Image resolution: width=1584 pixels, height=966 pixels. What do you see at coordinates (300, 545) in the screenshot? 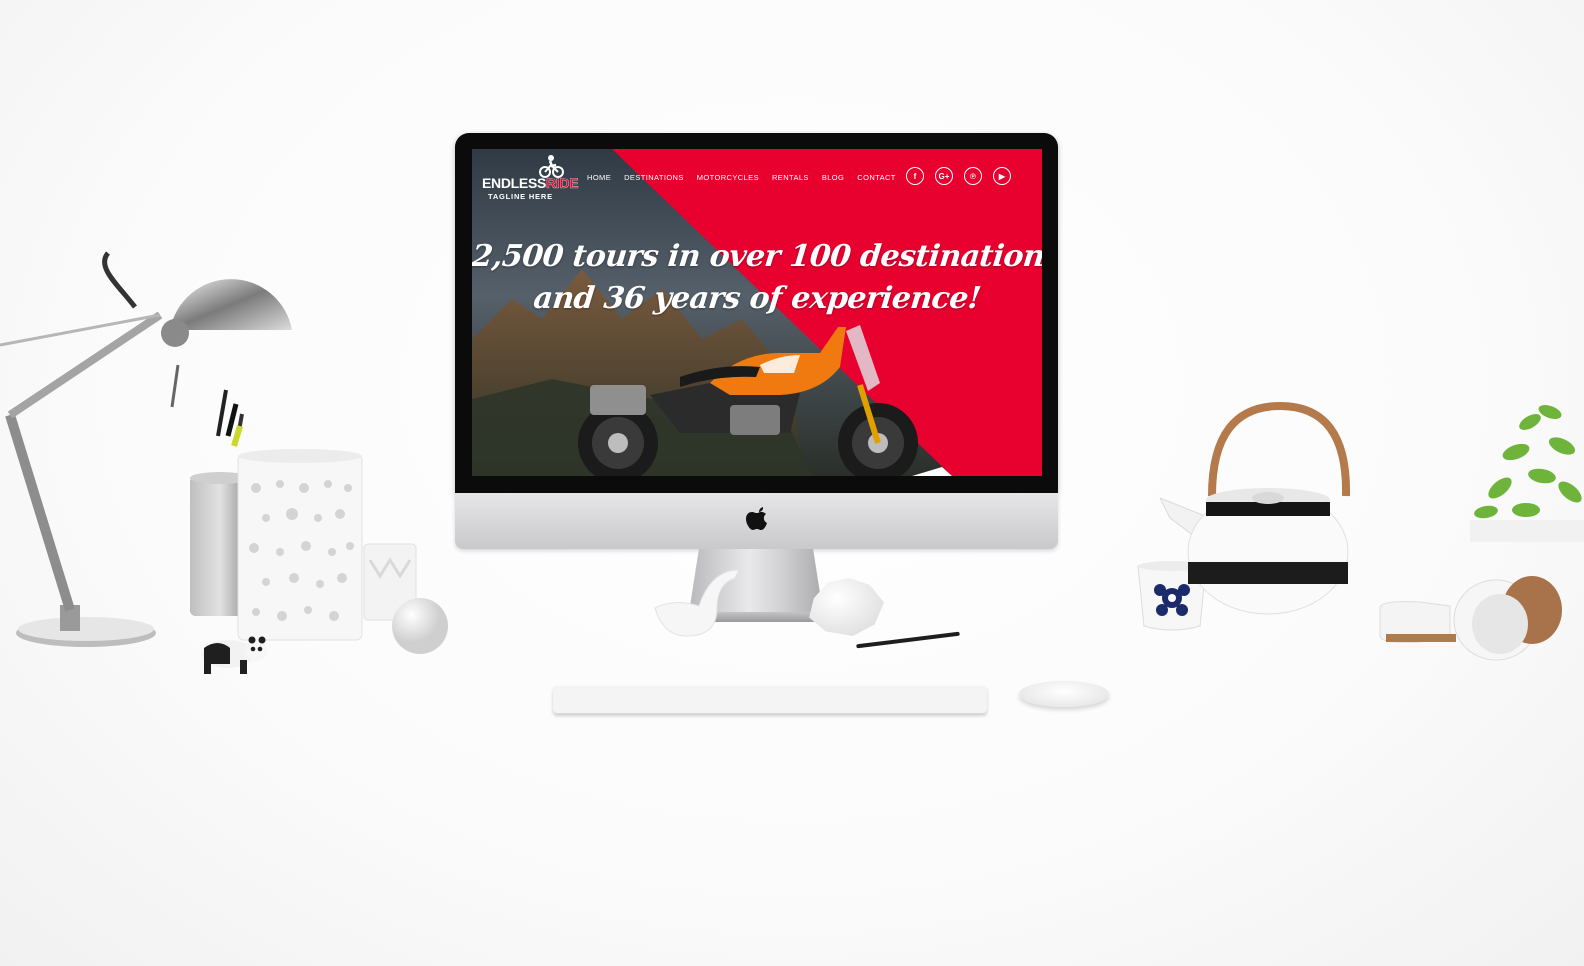
I see `white-vase` at bounding box center [300, 545].